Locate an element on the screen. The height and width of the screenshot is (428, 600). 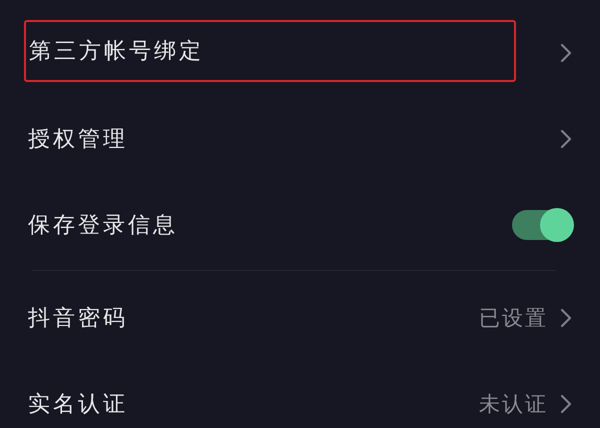
setting-value: 未认证 is located at coordinates (513, 404).